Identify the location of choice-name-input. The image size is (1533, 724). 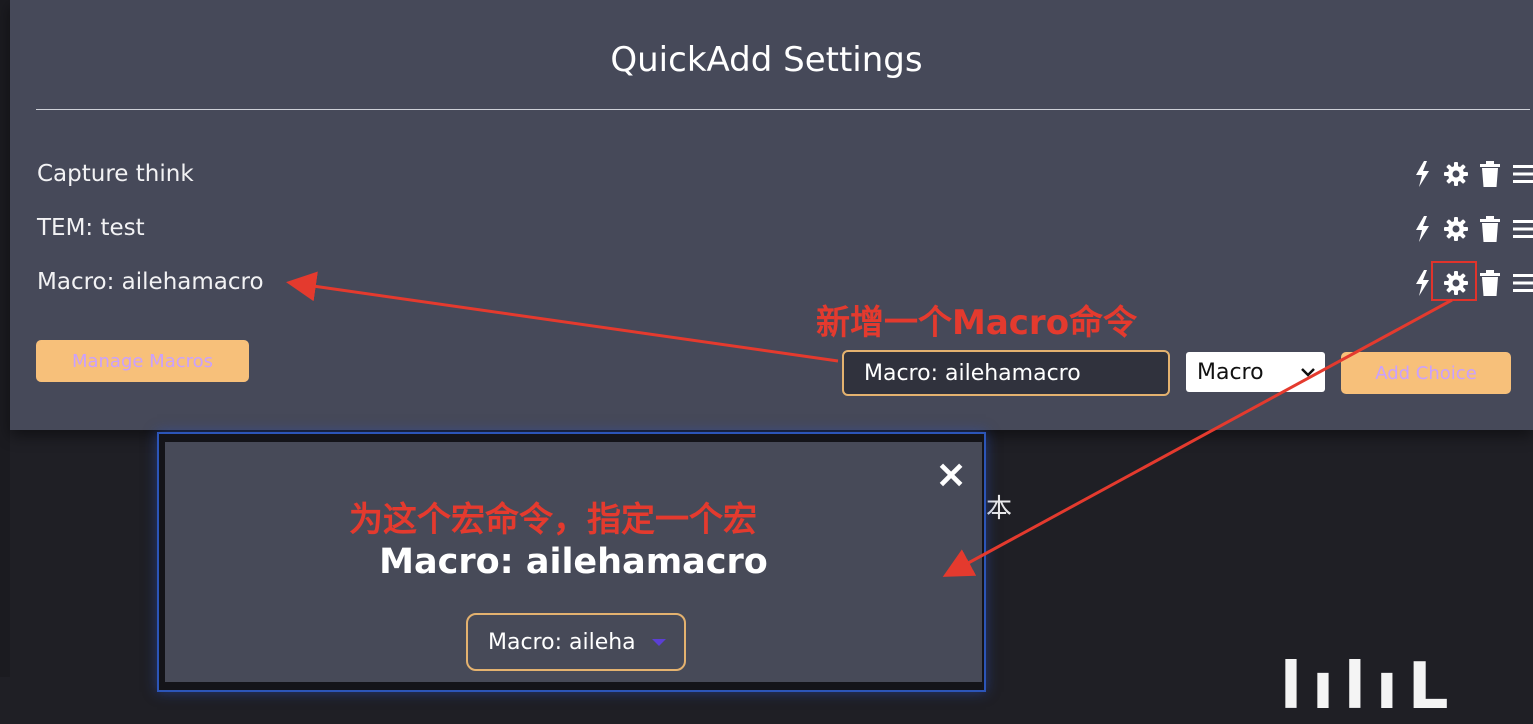
(1006, 373).